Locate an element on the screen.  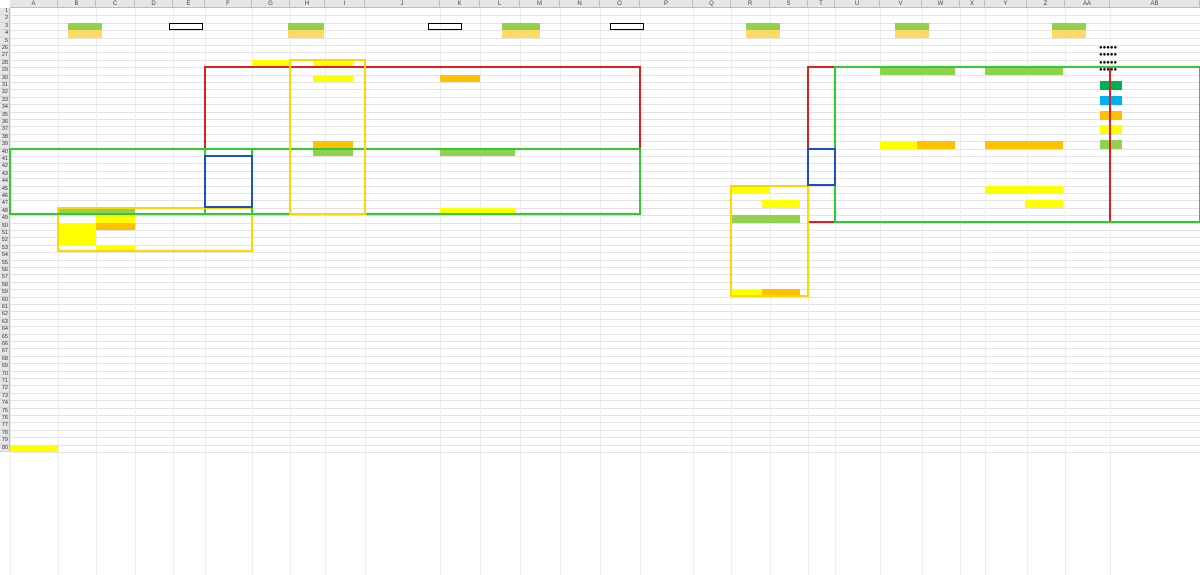
row-header-65: 65 is located at coordinates (5, 337).